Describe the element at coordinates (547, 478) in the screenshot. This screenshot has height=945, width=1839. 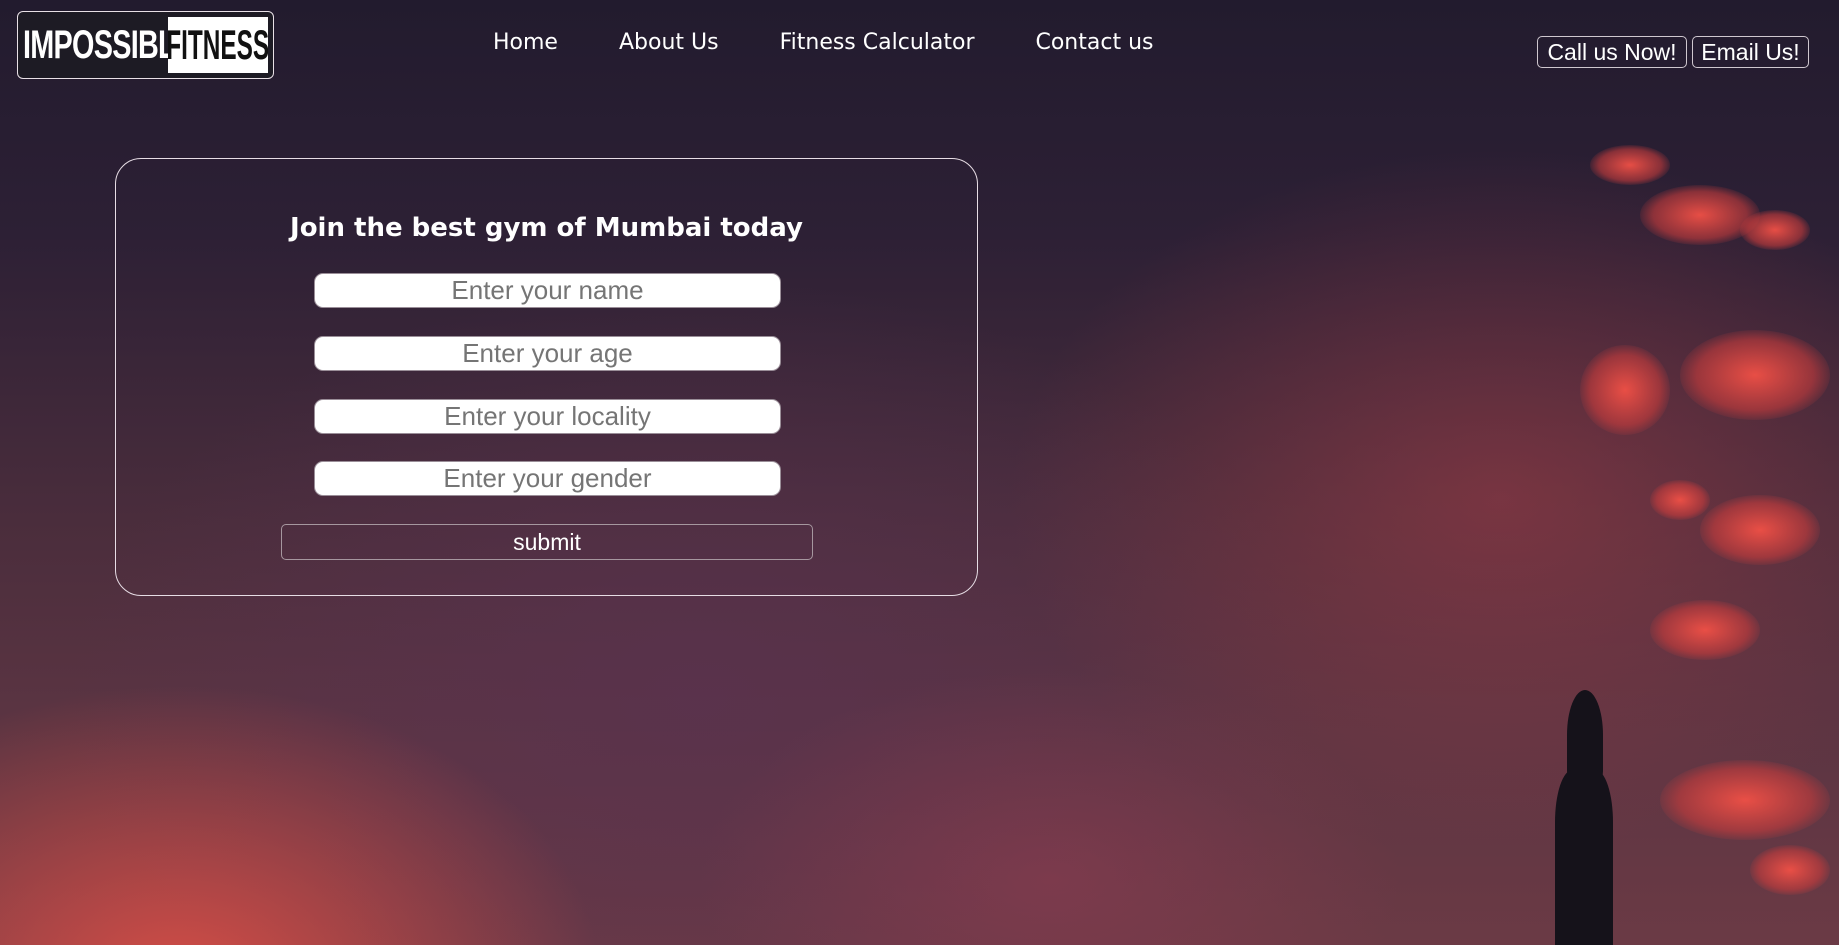
I see `gender-input` at that location.